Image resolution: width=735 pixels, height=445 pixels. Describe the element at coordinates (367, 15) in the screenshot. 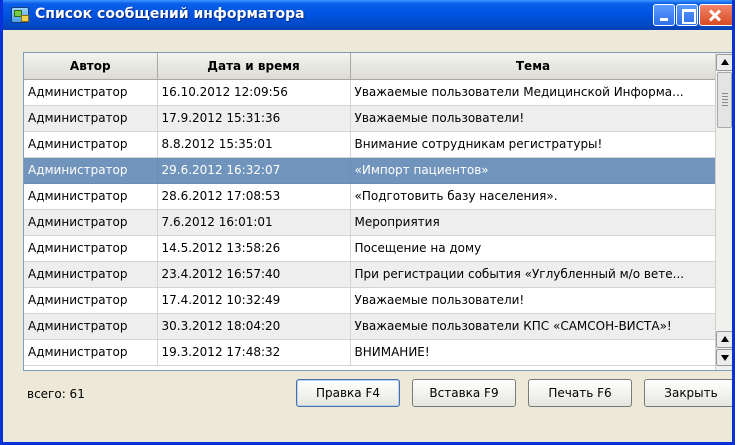

I see `title-bar: Список сообщений информатора` at that location.